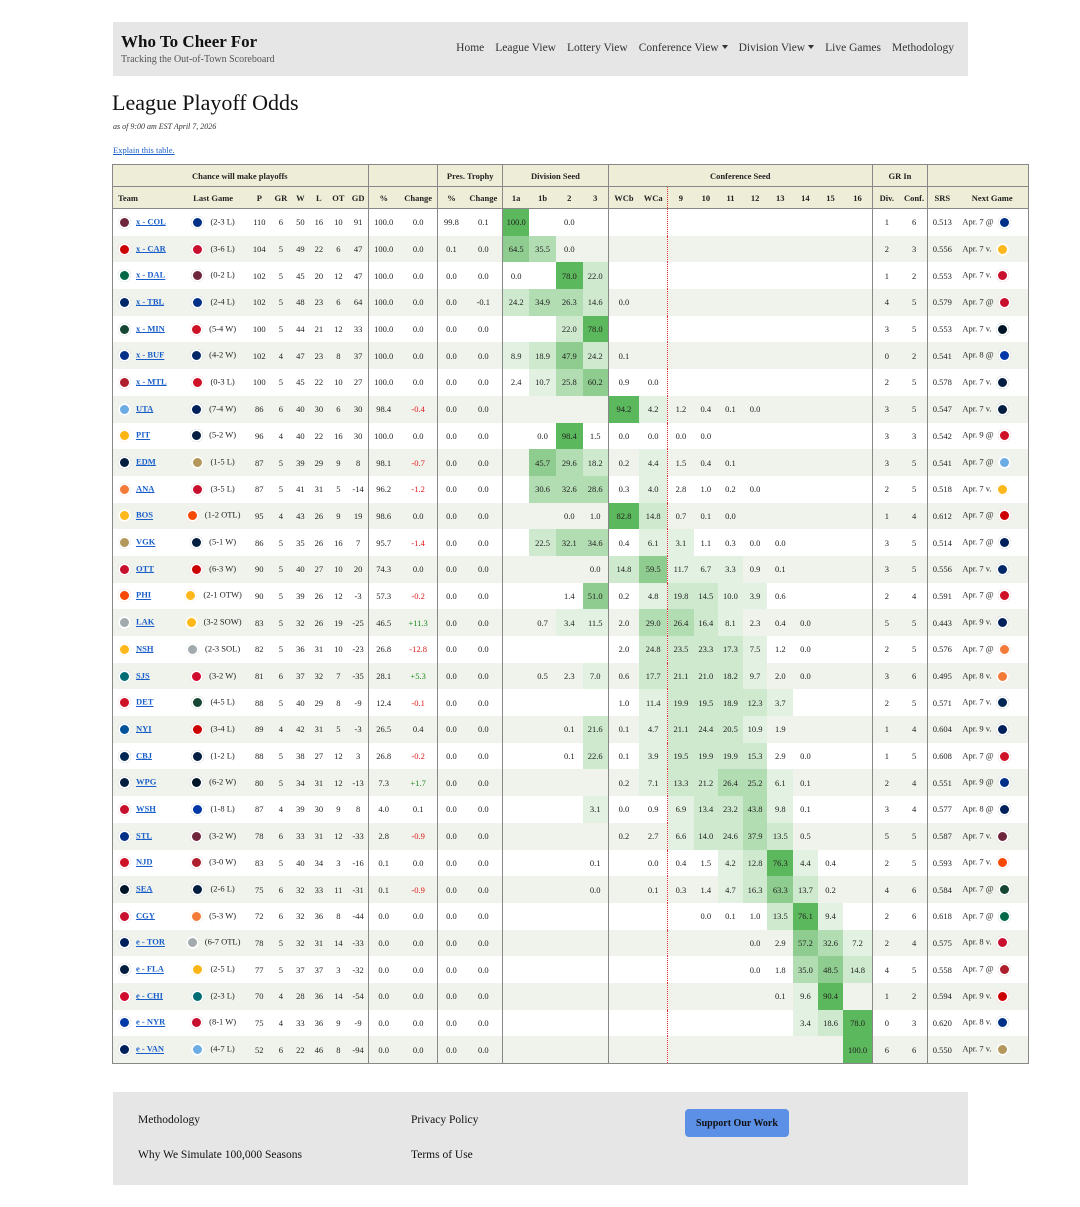 Image resolution: width=1080 pixels, height=1207 pixels. I want to click on team-link: OTT, so click(145, 568).